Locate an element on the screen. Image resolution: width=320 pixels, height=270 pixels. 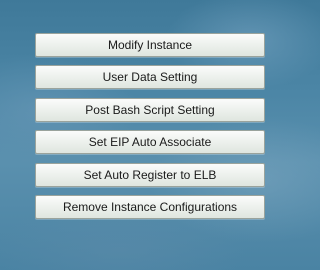
set-auto-register-elb-button: Set Auto Register to ELB is located at coordinates (150, 174).